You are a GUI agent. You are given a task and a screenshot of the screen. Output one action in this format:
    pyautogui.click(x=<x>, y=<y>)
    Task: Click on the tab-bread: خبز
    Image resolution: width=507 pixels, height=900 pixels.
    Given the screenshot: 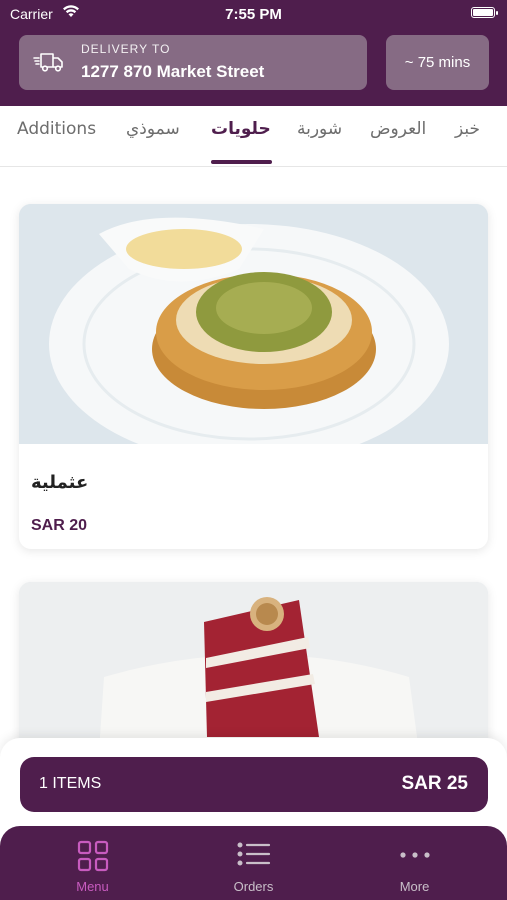 What is the action you would take?
    pyautogui.click(x=467, y=129)
    